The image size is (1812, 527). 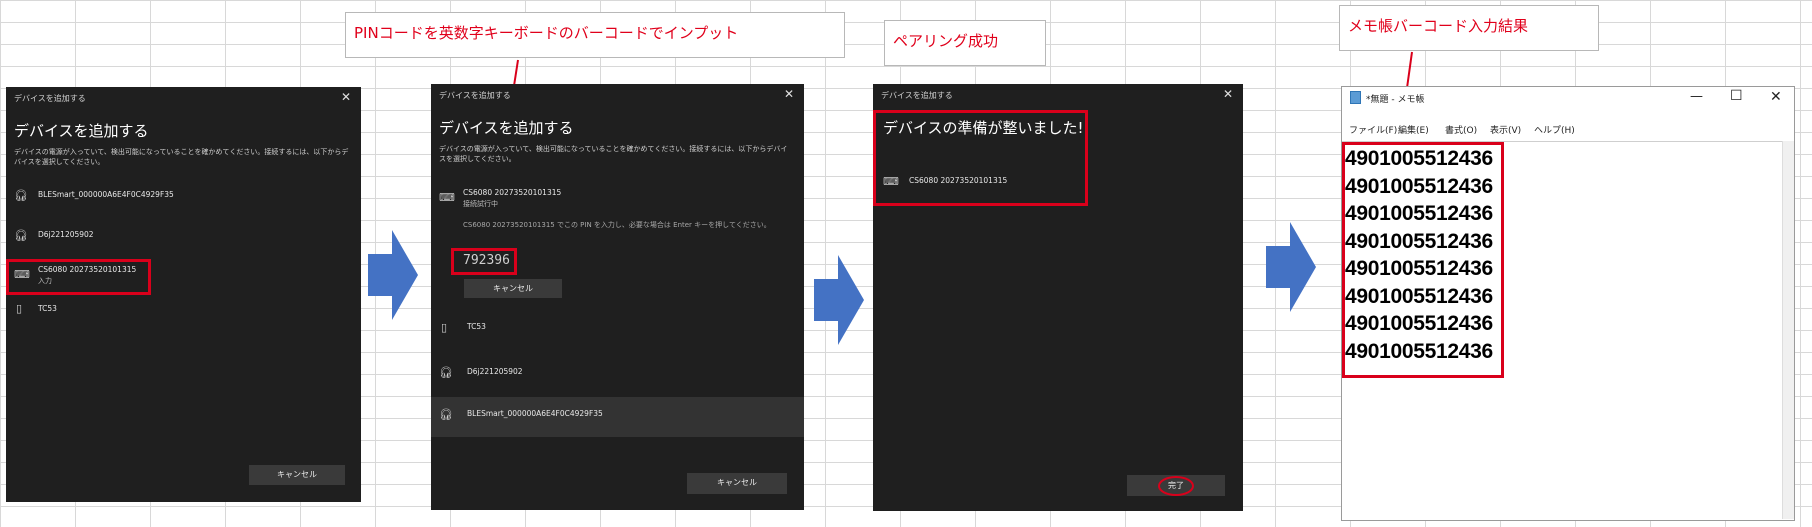 I want to click on minimize-button: —, so click(x=1696, y=96).